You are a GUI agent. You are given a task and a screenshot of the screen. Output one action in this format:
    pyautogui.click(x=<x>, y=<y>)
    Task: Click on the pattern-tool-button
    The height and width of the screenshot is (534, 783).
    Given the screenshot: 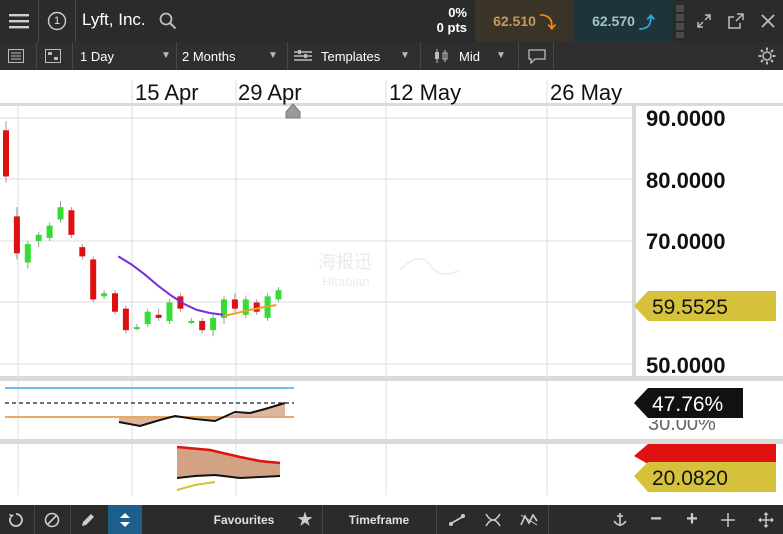 What is the action you would take?
    pyautogui.click(x=529, y=519)
    